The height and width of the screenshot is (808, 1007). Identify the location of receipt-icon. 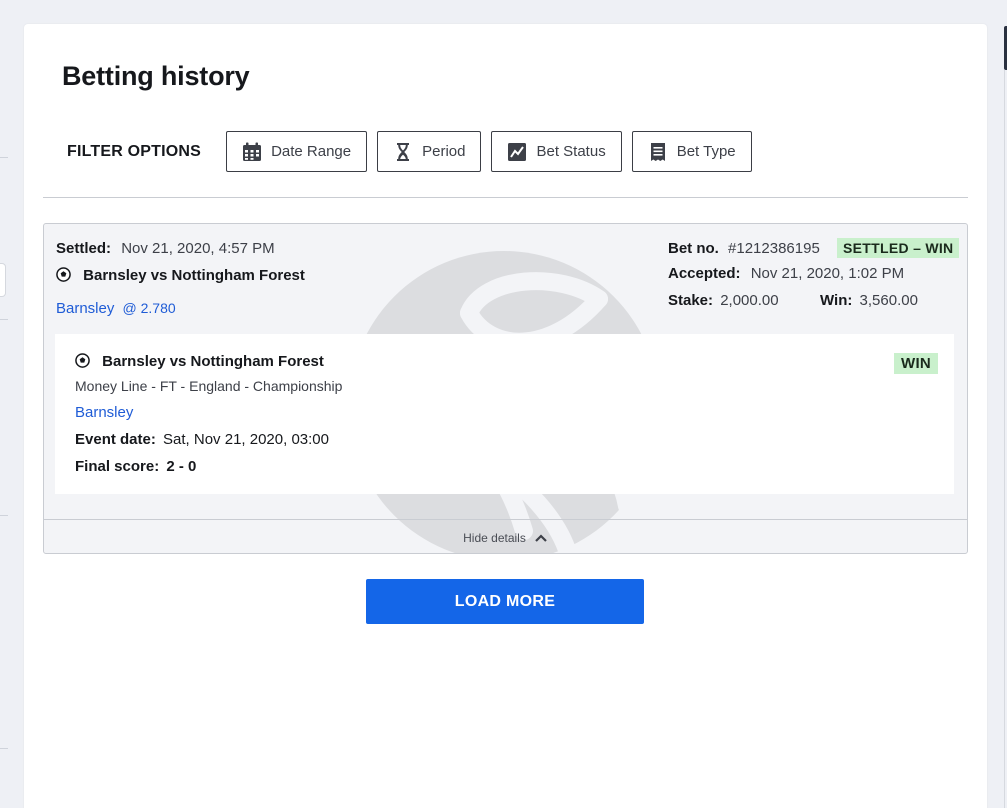
(657, 151).